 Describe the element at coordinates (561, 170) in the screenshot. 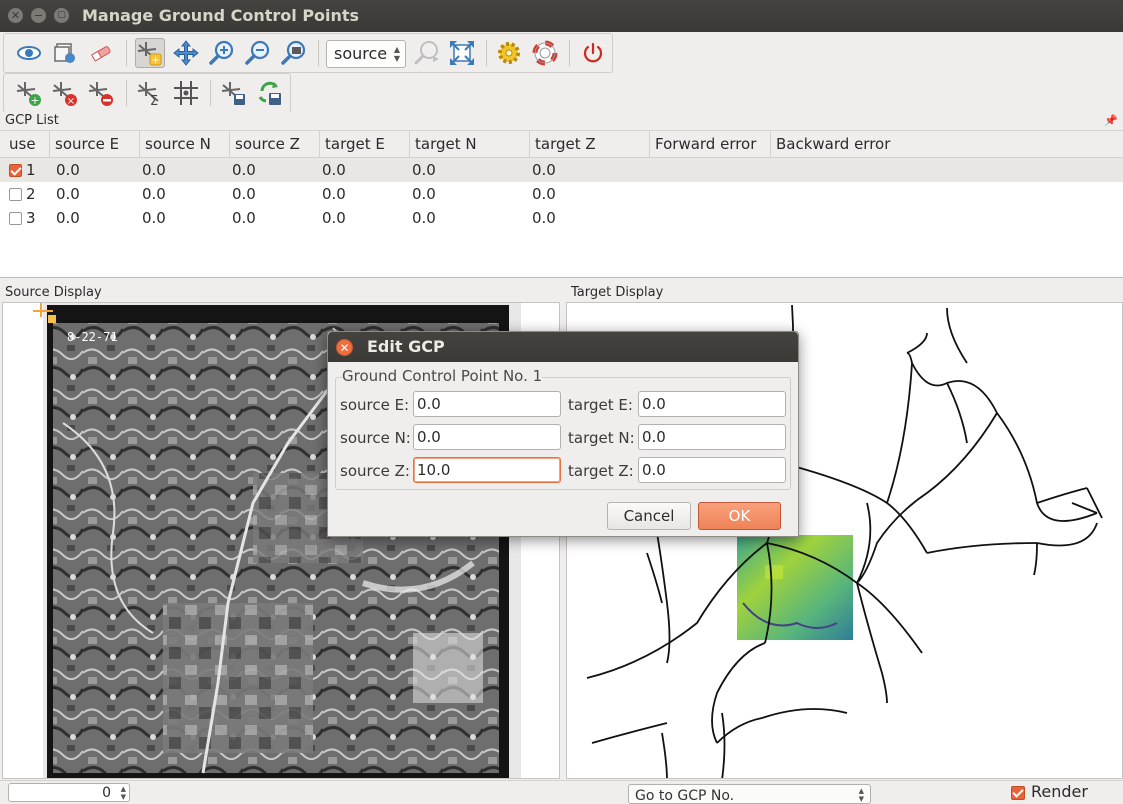

I see `table-row: 1 0.0 0.0 0.0 0.0 0.0 0.0` at that location.